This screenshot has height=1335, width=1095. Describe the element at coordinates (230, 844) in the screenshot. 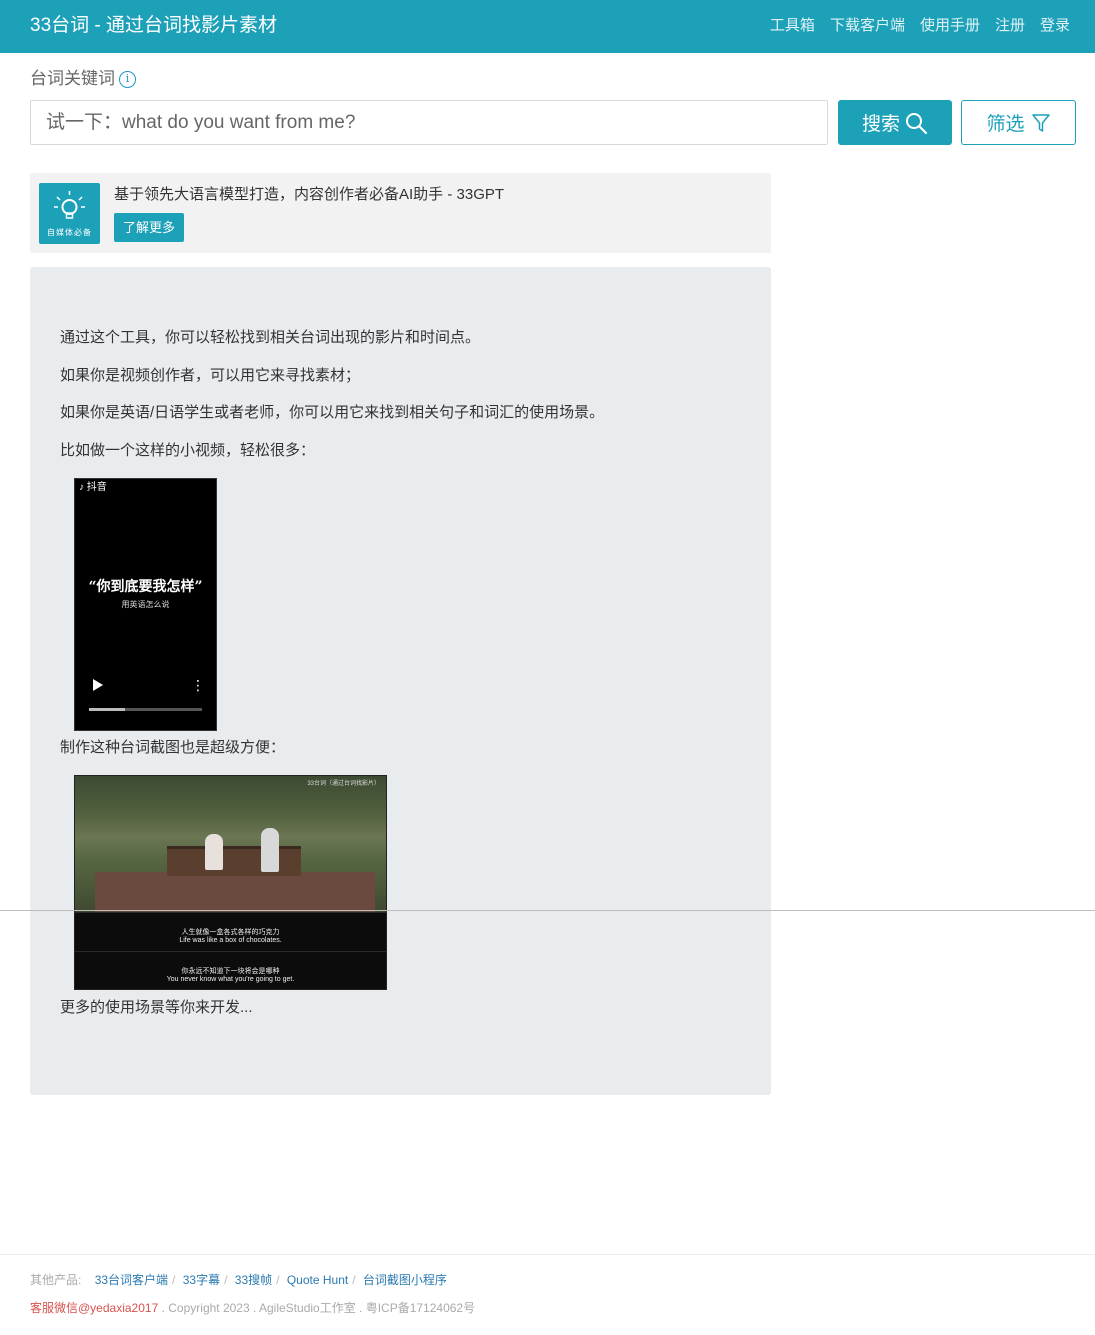

I see `movie-scene-image: 33台词（通过台词找影片）` at that location.